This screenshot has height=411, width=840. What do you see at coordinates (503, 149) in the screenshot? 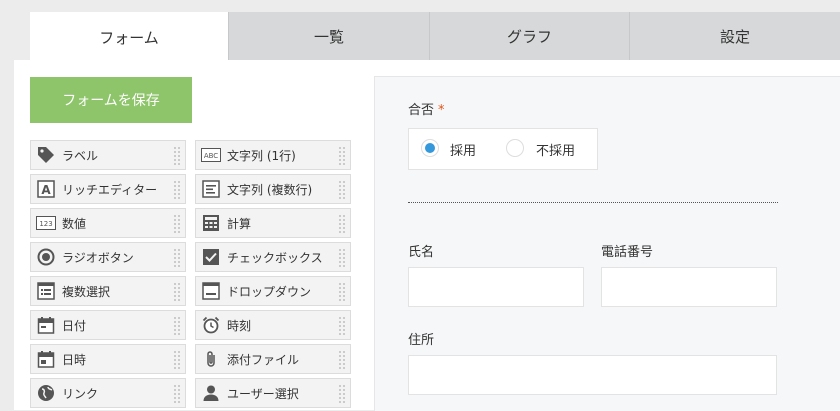
I see `approval-radio-group: 採用 不採用` at bounding box center [503, 149].